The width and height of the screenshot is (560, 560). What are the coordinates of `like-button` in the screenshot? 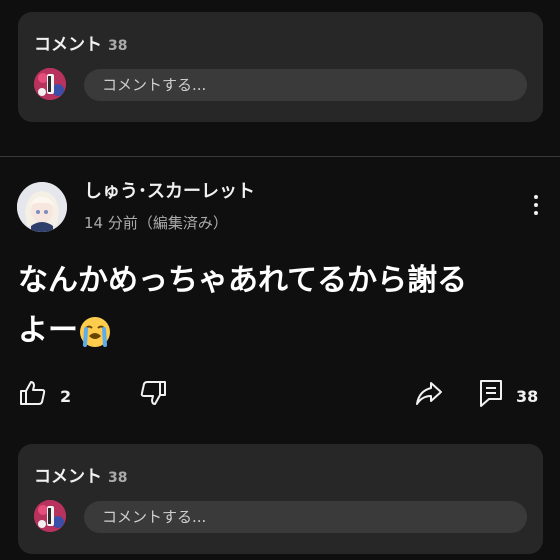 It's located at (33, 395).